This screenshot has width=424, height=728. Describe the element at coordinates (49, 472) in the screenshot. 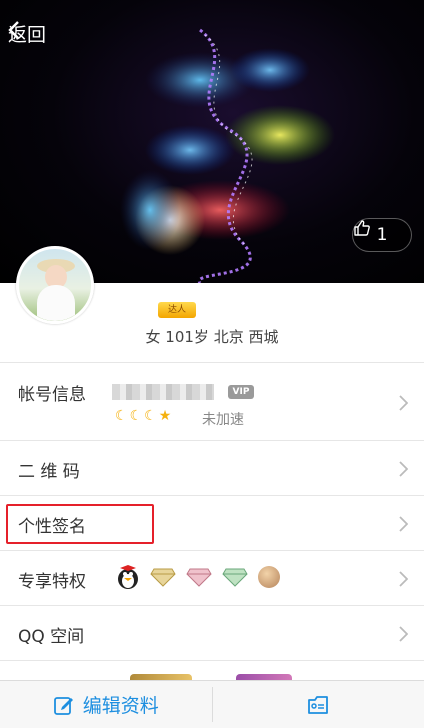

I see `qr-code-label: 二 维 码` at that location.